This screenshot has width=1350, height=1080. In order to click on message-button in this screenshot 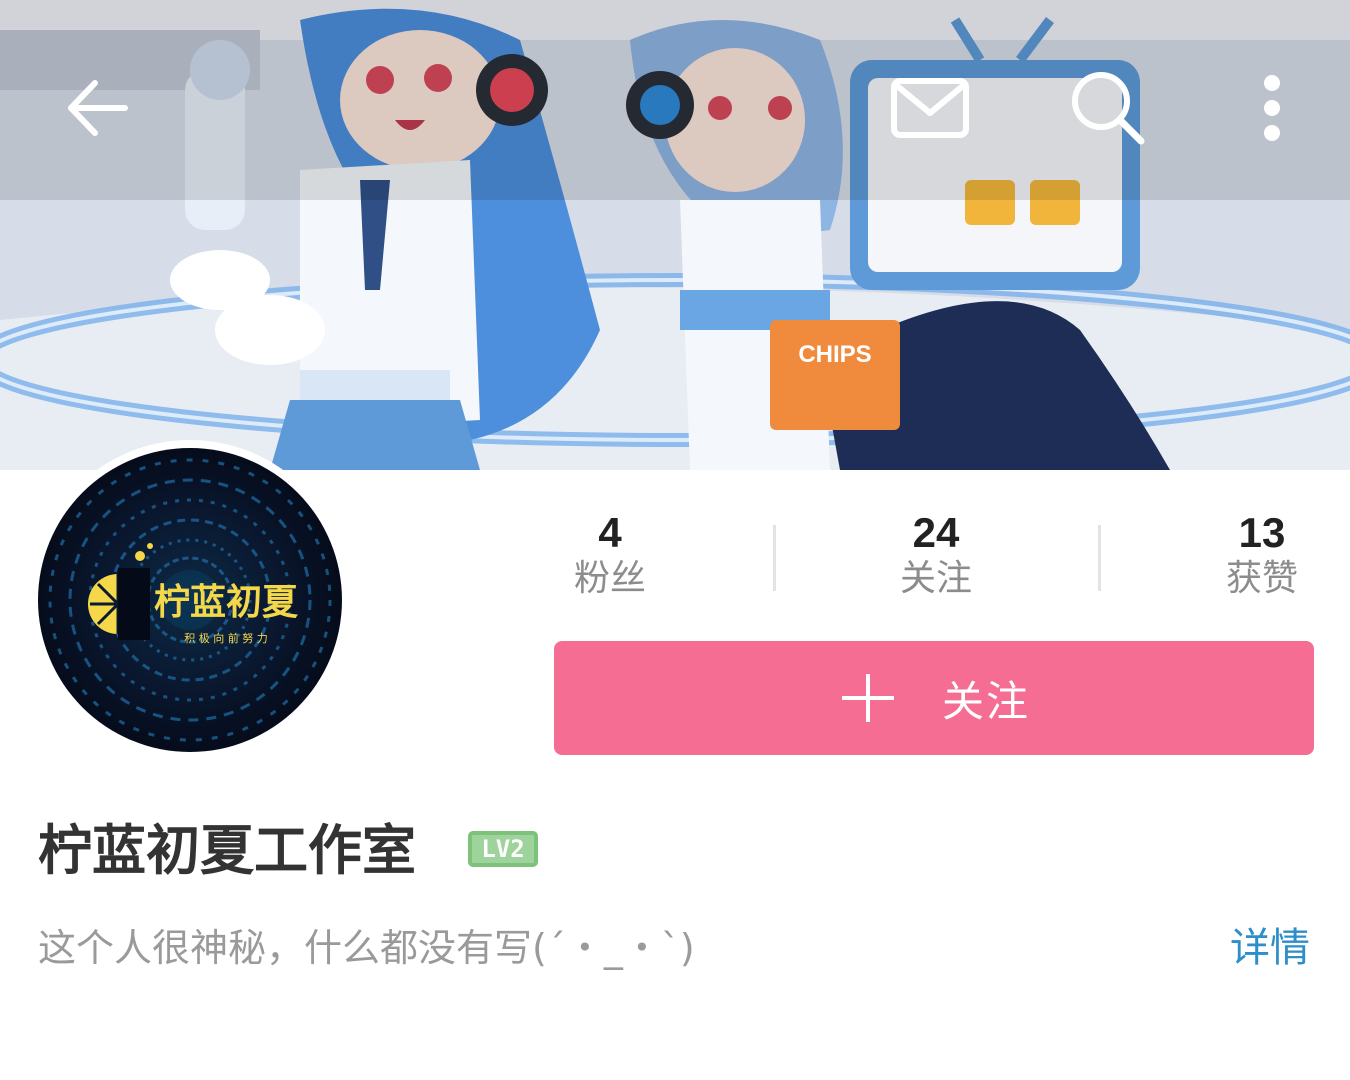, I will do `click(930, 108)`.